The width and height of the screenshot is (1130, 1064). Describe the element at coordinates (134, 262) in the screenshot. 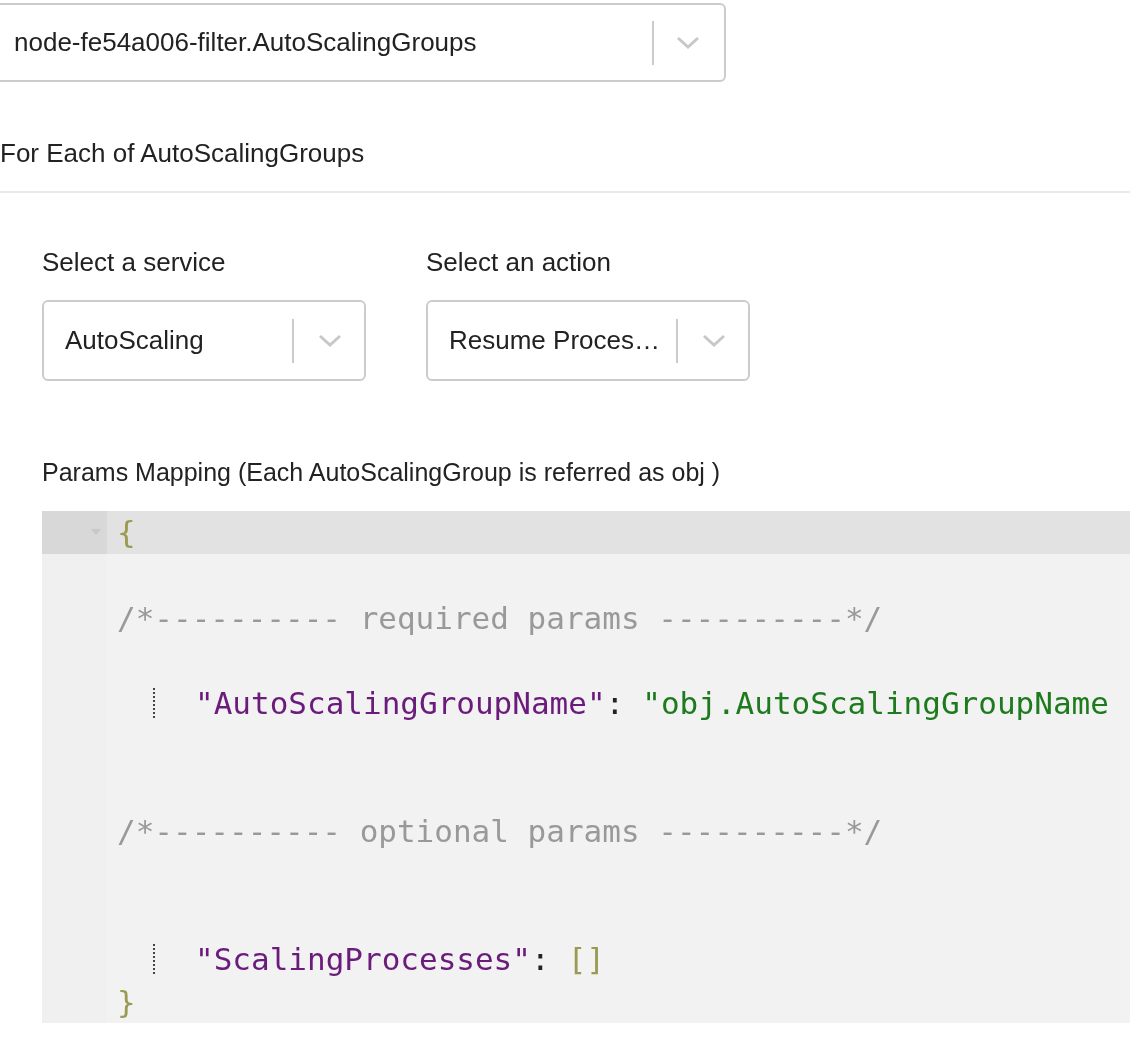

I see `field-label: Select a service` at that location.